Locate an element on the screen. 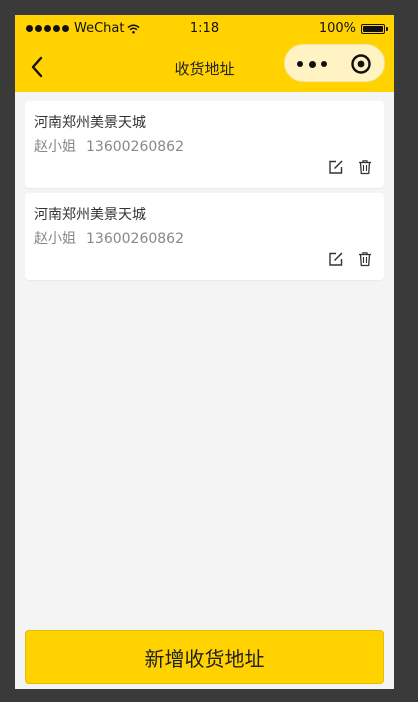 Image resolution: width=418 pixels, height=702 pixels. nav-bar: 收货地址 is located at coordinates (204, 65).